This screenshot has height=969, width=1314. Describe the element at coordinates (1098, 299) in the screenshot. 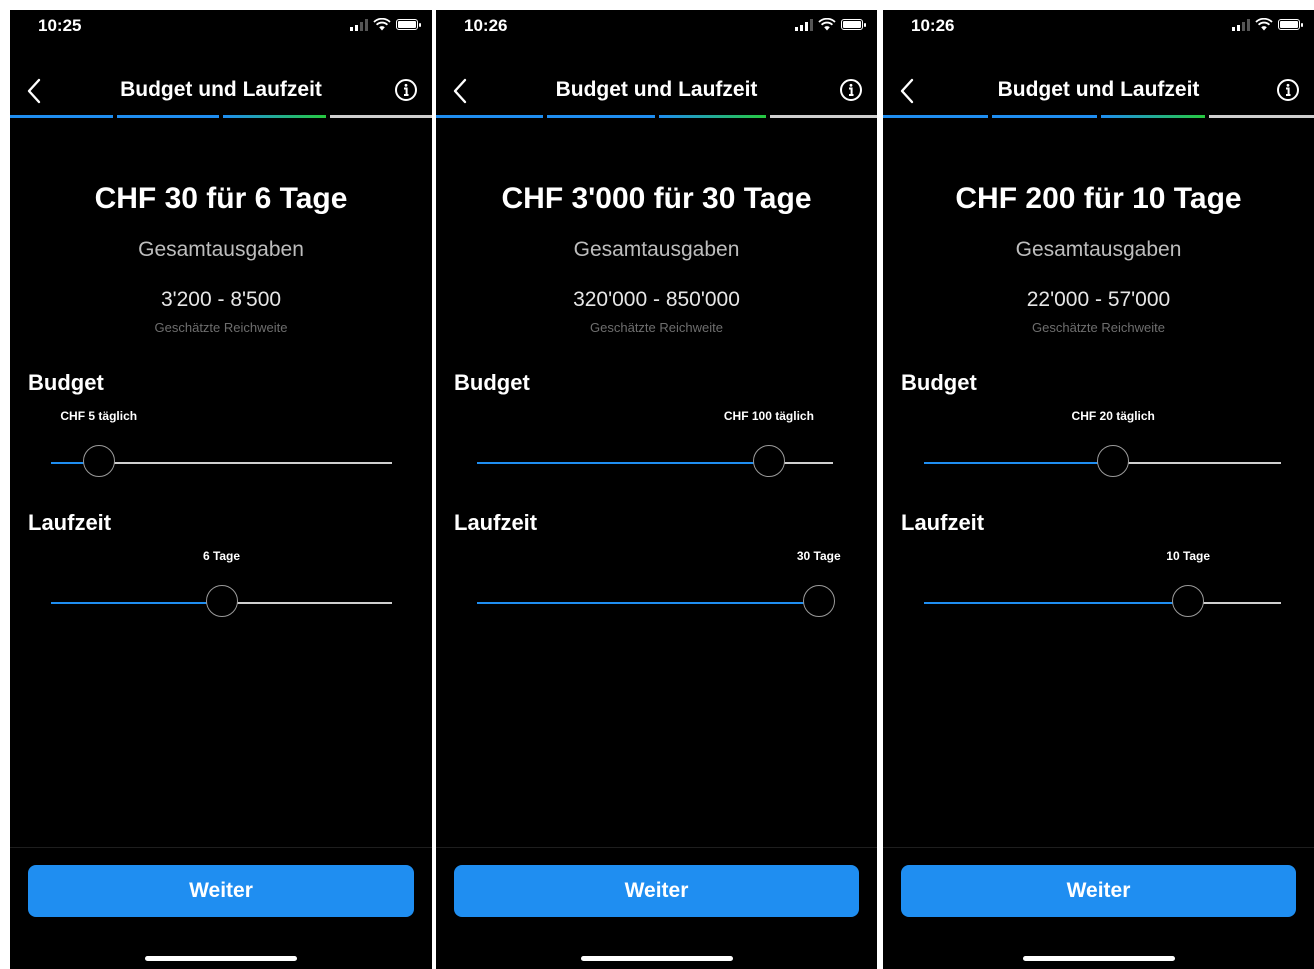

I see `estimated-reach: 22'000 - 57'000` at that location.